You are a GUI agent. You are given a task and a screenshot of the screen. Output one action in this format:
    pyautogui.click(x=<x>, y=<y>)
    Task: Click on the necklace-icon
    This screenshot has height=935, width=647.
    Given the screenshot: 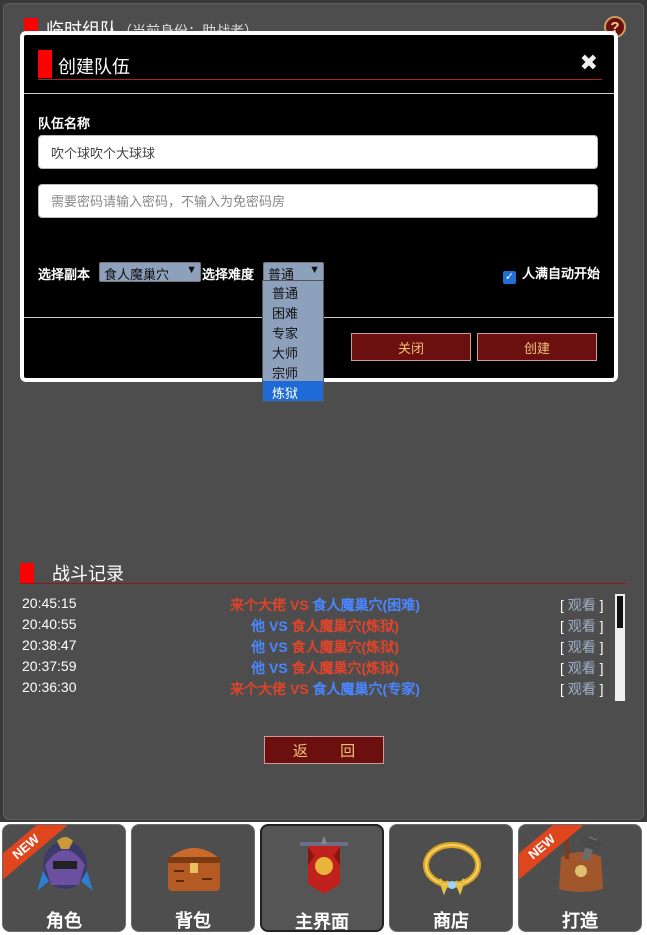 What is the action you would take?
    pyautogui.click(x=452, y=866)
    